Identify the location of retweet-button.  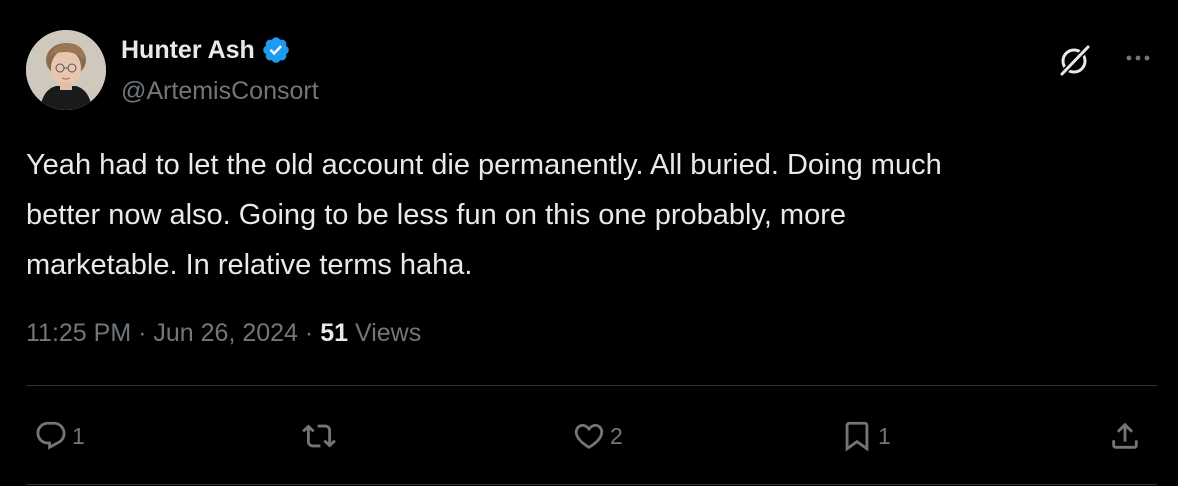
(321, 436).